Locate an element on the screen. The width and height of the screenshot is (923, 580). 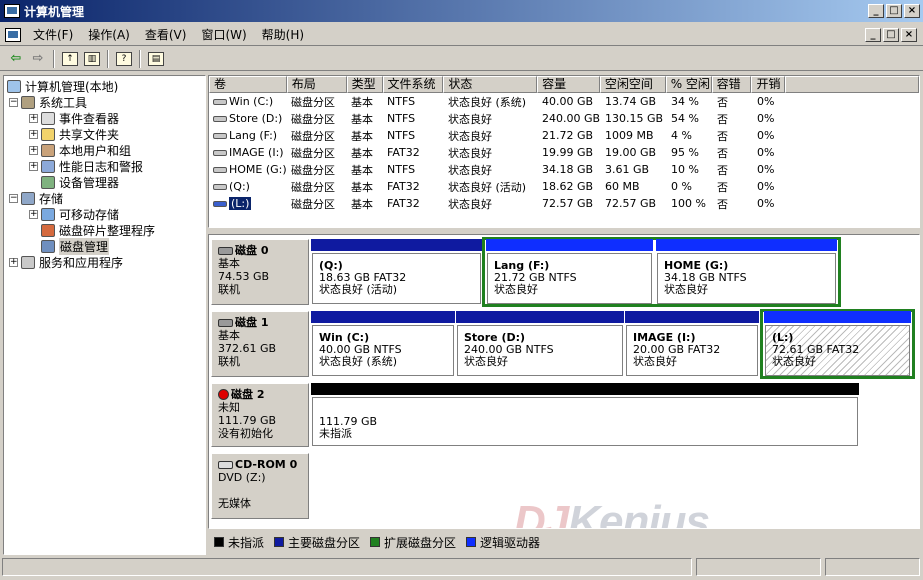
partition-g: HOME (G:) 34.18 GB NTFS 状态良好 is located at coordinates (746, 272).